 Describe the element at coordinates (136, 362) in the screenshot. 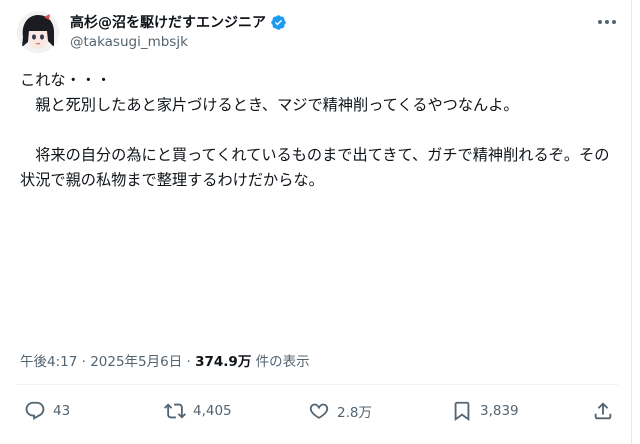

I see `tweet-date: 2025年5月6日` at that location.